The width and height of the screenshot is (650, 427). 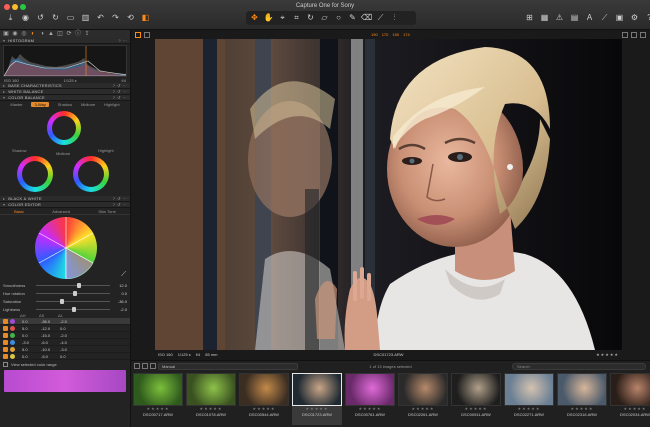 I want to click on proof-icon: ▣, so click(x=619, y=18).